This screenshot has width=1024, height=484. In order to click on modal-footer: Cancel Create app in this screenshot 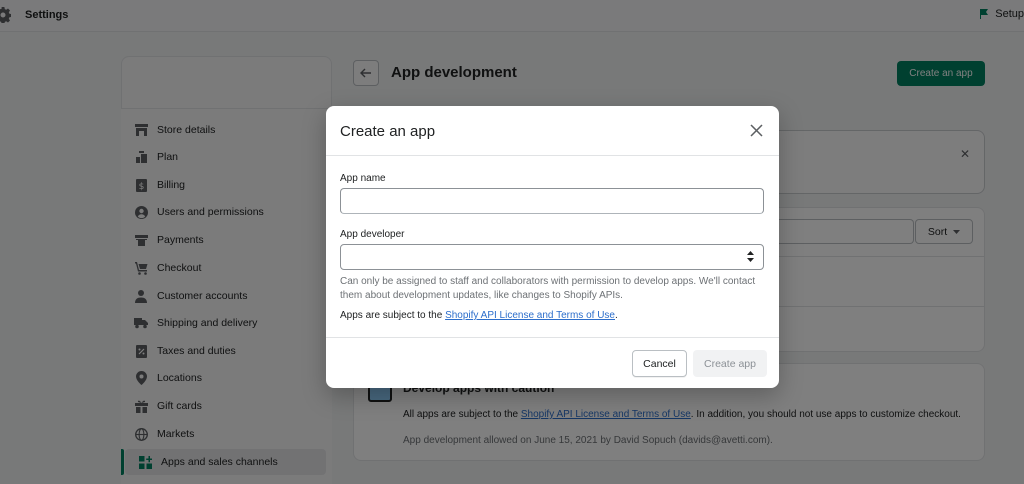, I will do `click(552, 362)`.